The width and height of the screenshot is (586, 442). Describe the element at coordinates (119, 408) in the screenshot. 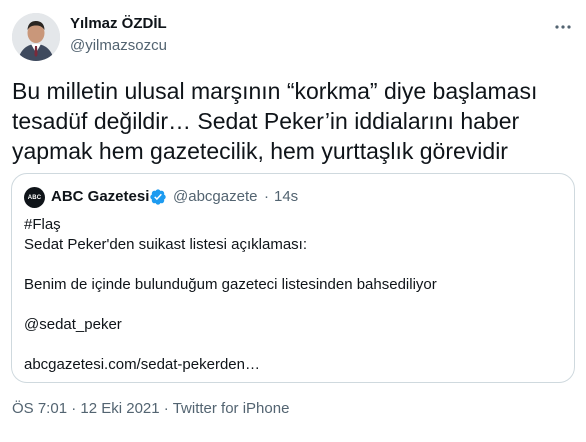

I see `tweet-date: 12 Eki 2021` at that location.